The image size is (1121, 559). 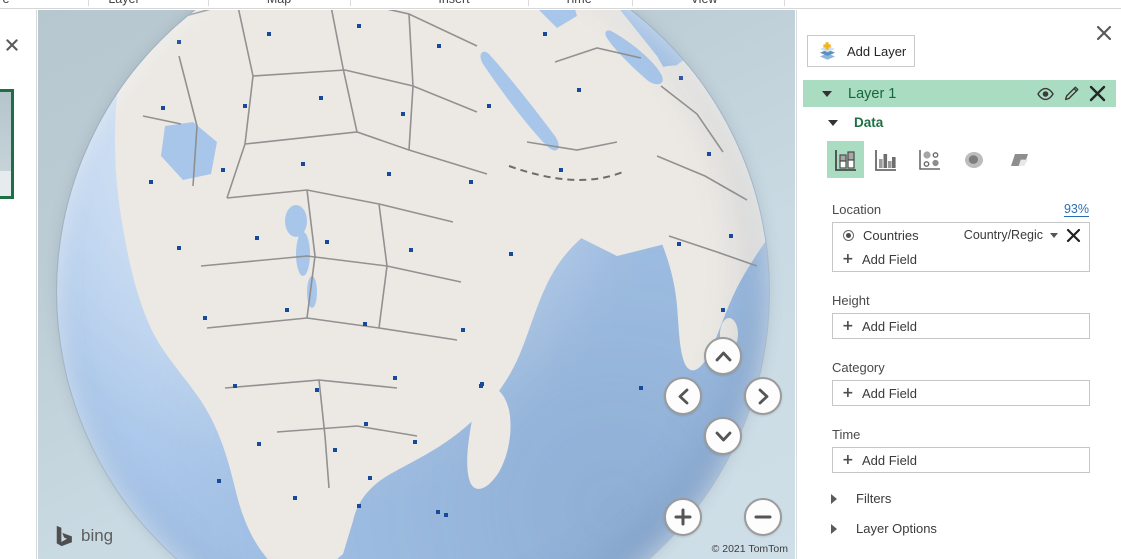 What do you see at coordinates (1076, 209) in the screenshot?
I see `location-match-percent: 93%` at bounding box center [1076, 209].